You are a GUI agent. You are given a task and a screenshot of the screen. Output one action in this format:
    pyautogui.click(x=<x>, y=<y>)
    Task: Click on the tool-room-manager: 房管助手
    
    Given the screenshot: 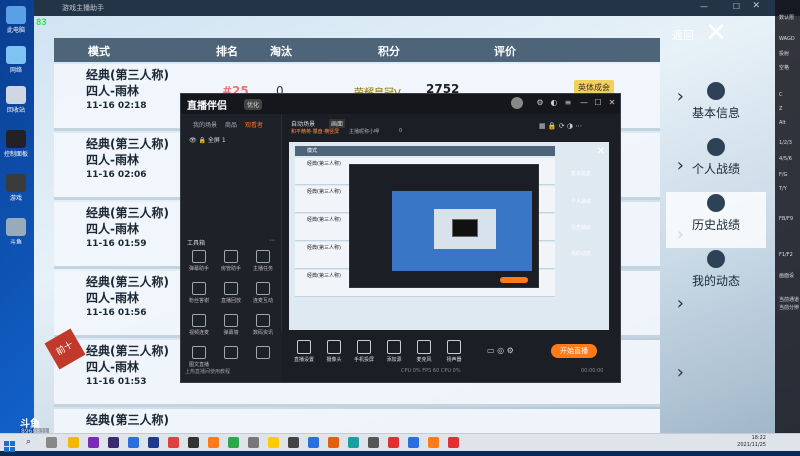 What is the action you would take?
    pyautogui.click(x=231, y=261)
    